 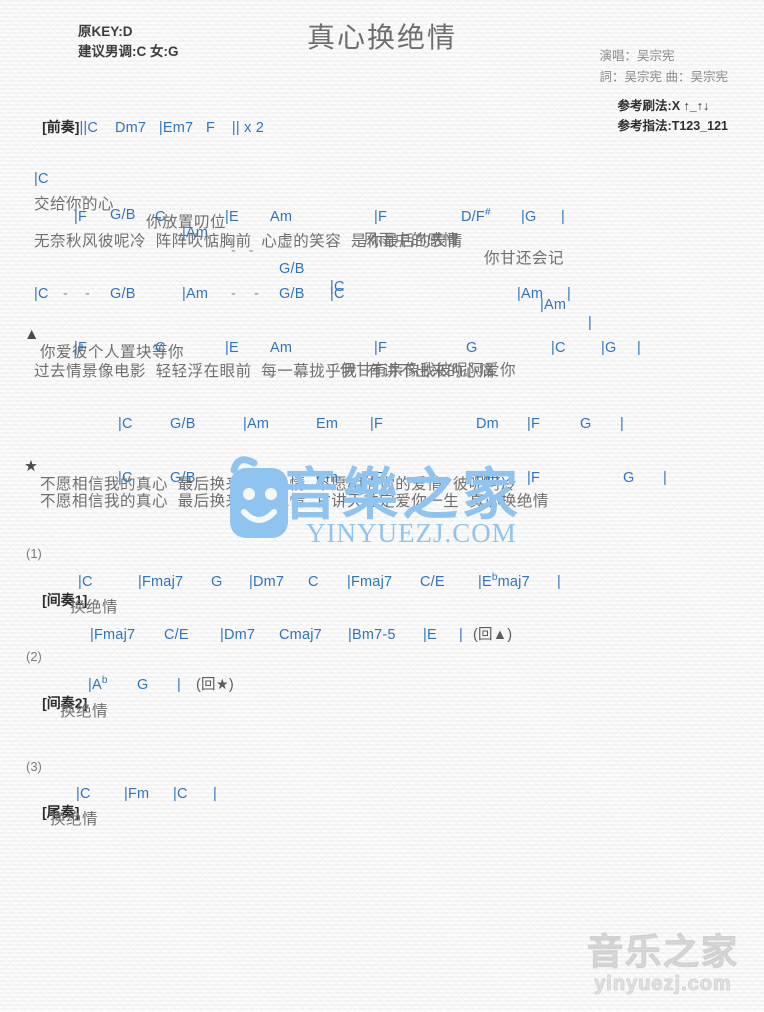 I want to click on verse1-lyric-line-1: 交给你的心 你放置叨位 风雨中的感情 你甘还会记, so click(x=382, y=232).